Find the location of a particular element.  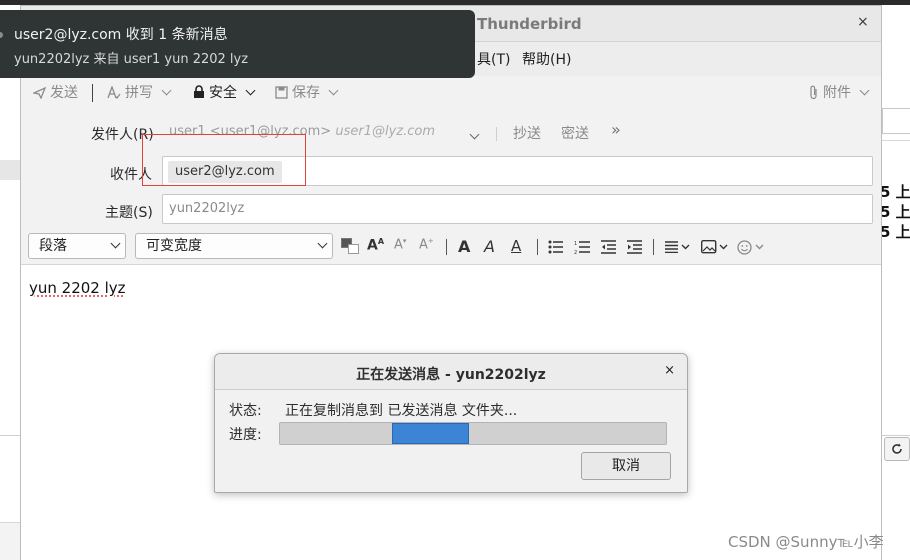

highlight-box is located at coordinates (224, 160).